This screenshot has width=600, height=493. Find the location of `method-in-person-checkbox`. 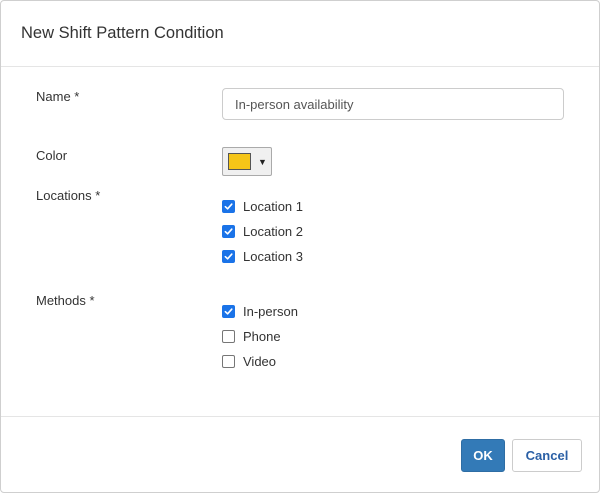

method-in-person-checkbox is located at coordinates (228, 311).